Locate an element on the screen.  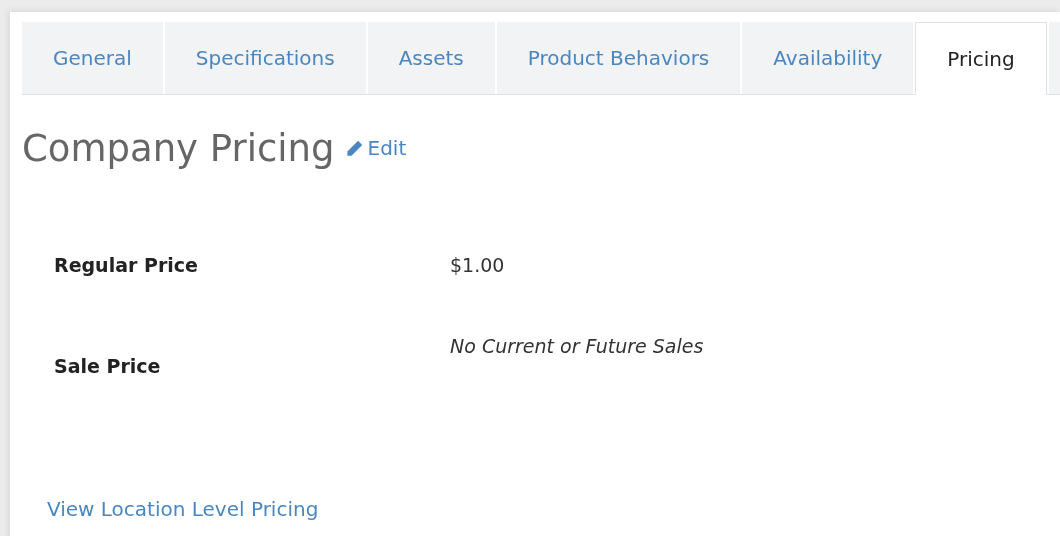
pencil-icon is located at coordinates (354, 148).